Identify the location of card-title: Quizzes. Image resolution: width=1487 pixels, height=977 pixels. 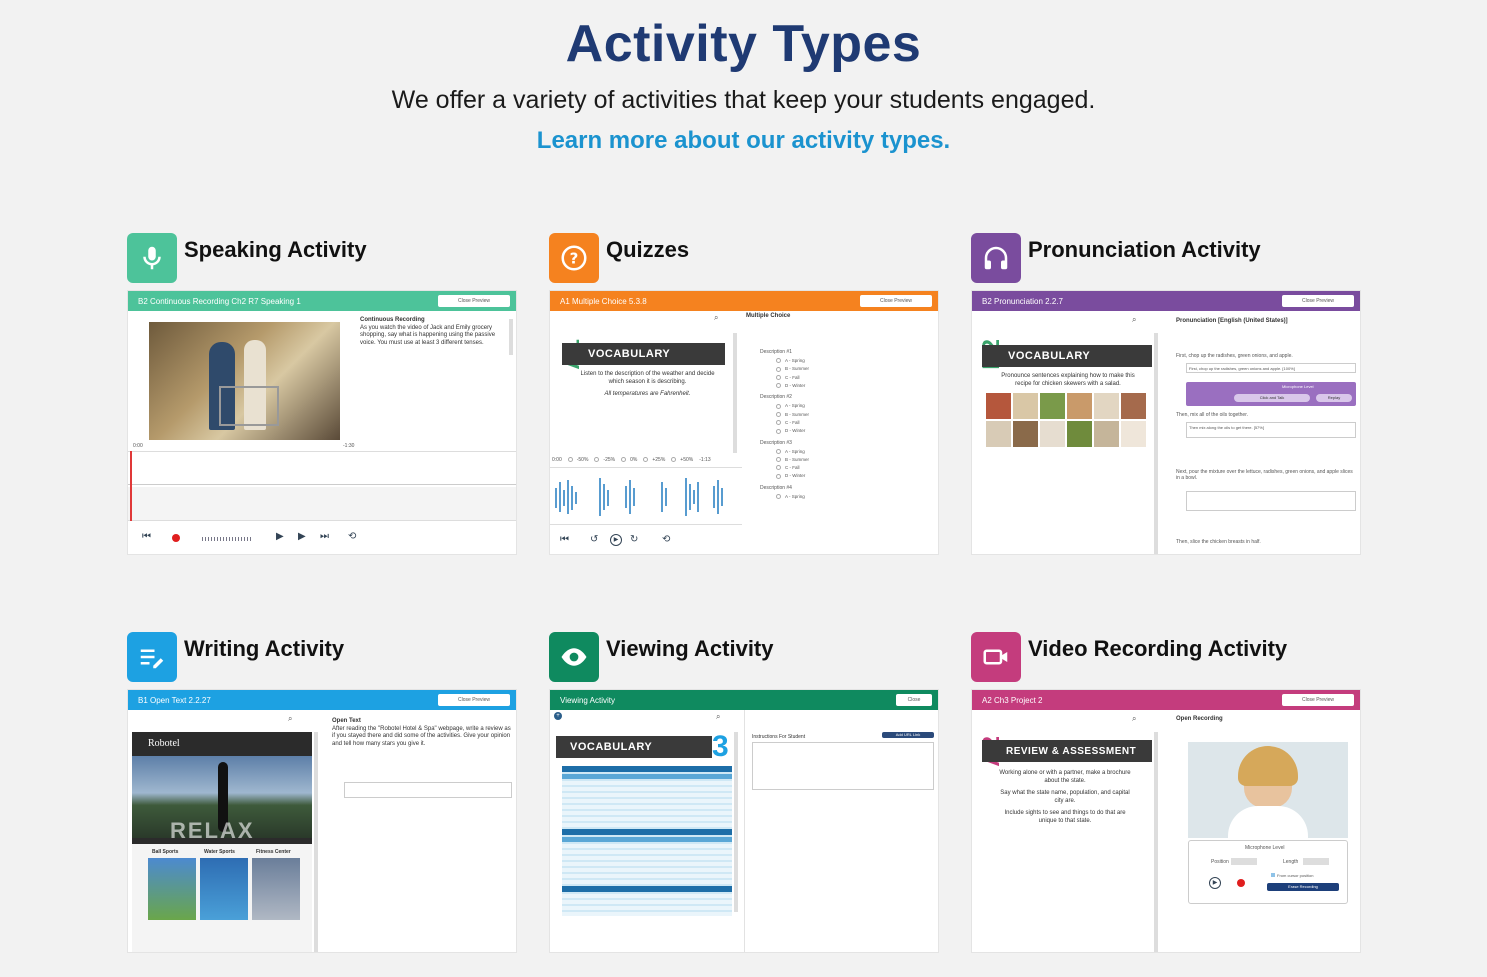
(648, 249).